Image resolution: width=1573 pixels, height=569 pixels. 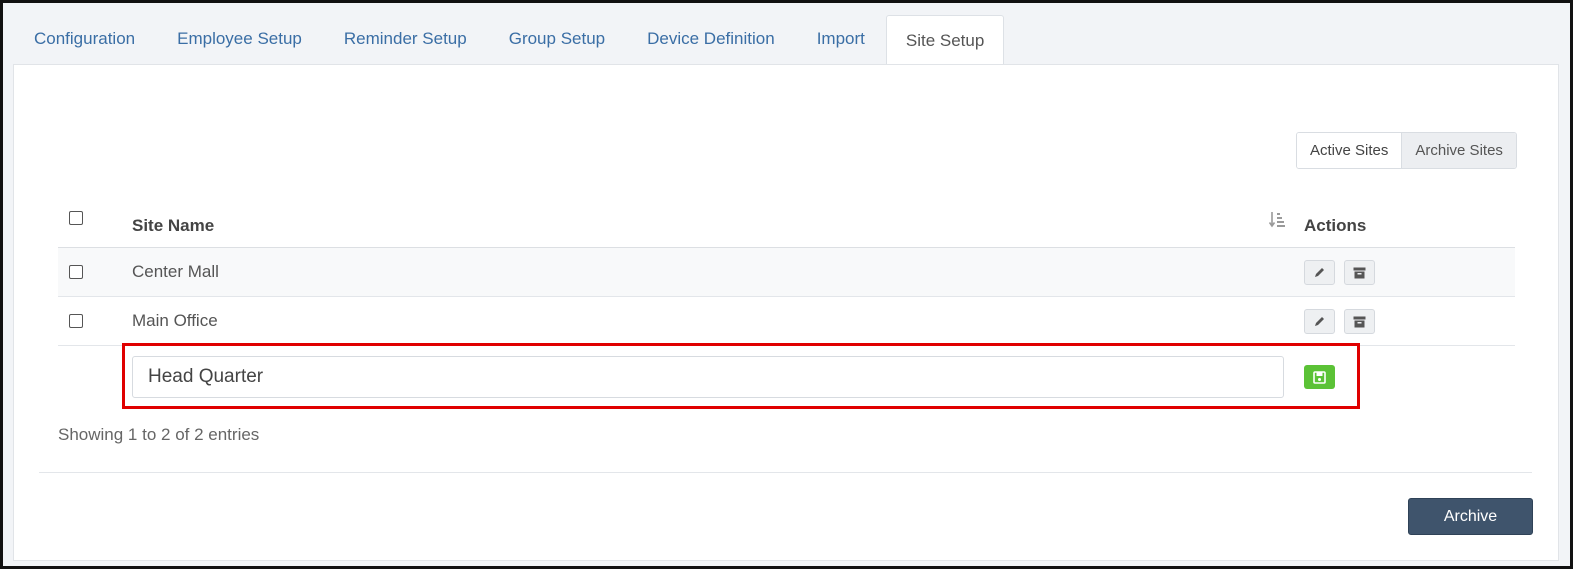 I want to click on site-name-header: Site Name, so click(x=173, y=223).